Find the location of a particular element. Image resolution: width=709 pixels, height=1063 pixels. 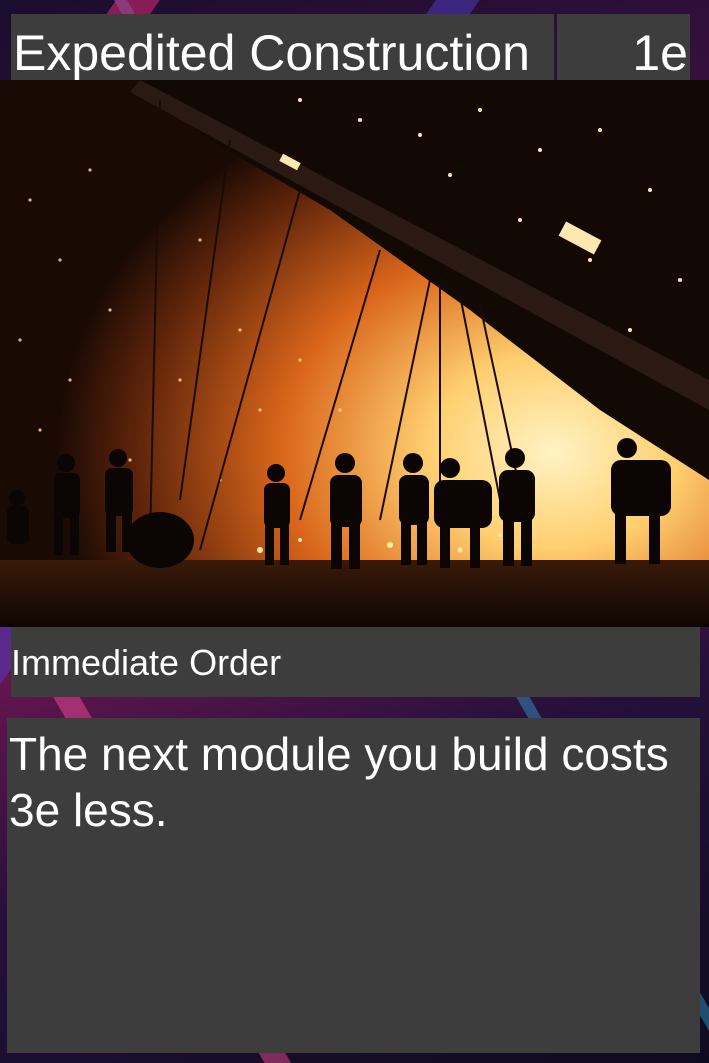

card-title: Expedited Construction is located at coordinates (271, 53).